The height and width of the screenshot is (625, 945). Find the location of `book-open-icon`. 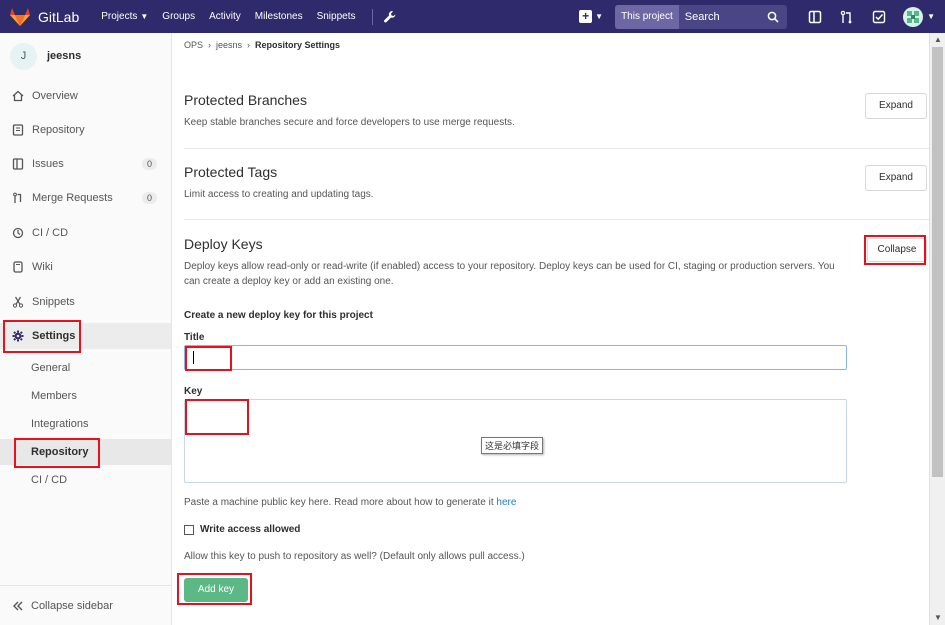

book-open-icon is located at coordinates (18, 267).